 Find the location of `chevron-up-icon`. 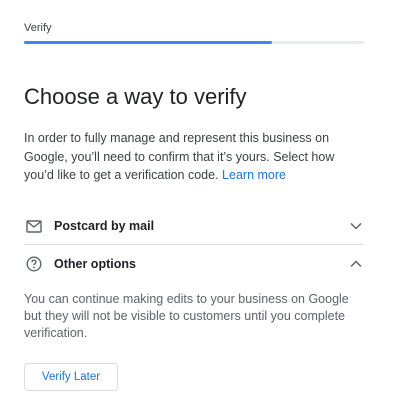

chevron-up-icon is located at coordinates (356, 264).